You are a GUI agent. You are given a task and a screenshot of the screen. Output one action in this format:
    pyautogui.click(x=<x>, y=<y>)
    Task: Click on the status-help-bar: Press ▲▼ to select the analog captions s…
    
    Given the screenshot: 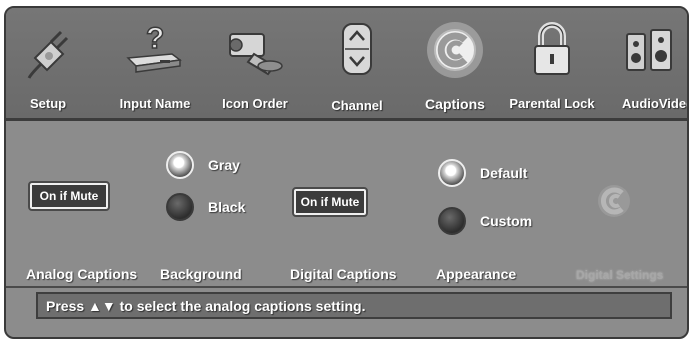 What is the action you would take?
    pyautogui.click(x=354, y=305)
    